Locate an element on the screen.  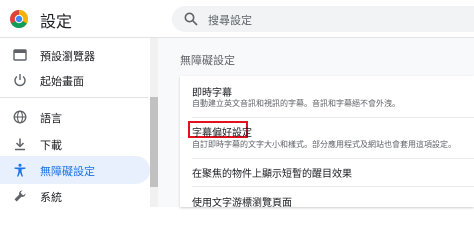
sidebar-item-label: 預設瀏覽器 is located at coordinates (67, 57).